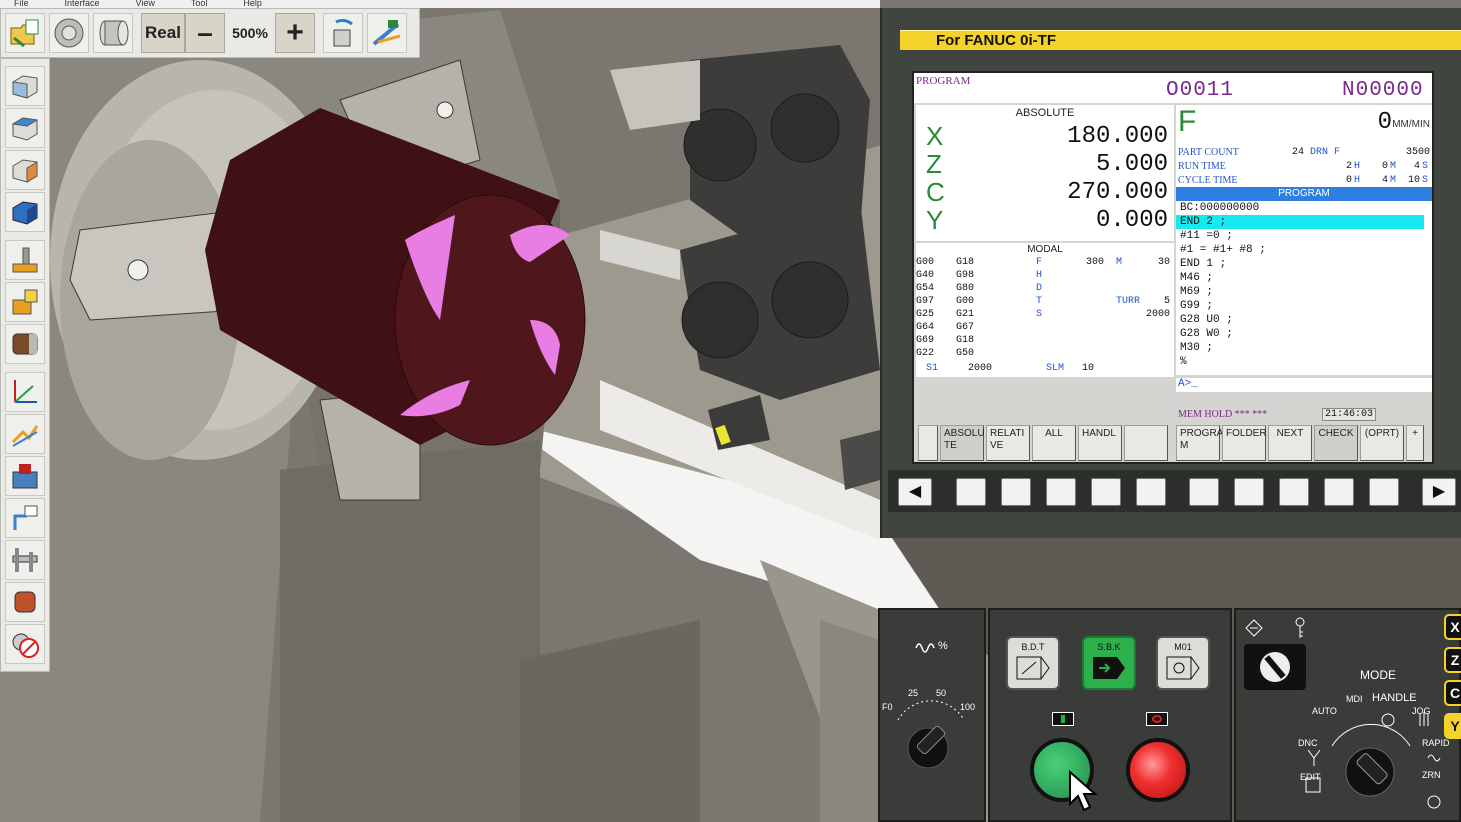 The image size is (1461, 822). What do you see at coordinates (295, 33) in the screenshot?
I see `zoom-in-button: +` at bounding box center [295, 33].